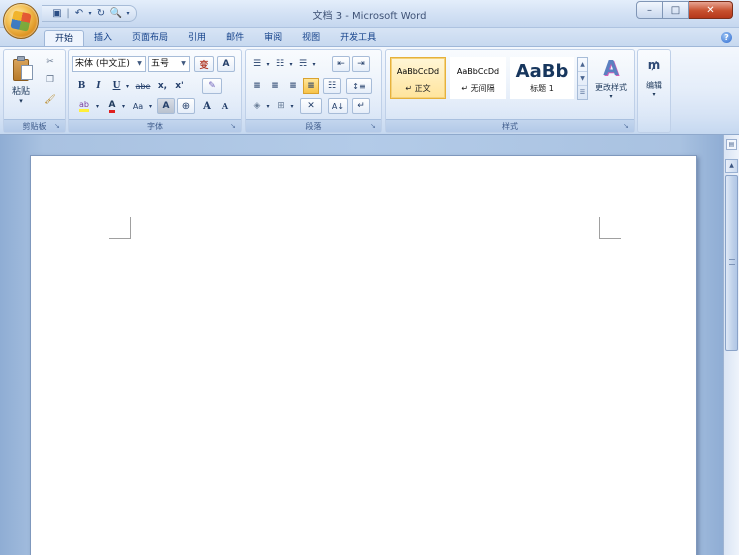  Describe the element at coordinates (361, 64) in the screenshot. I see `increase-indent-button: ⇥` at that location.